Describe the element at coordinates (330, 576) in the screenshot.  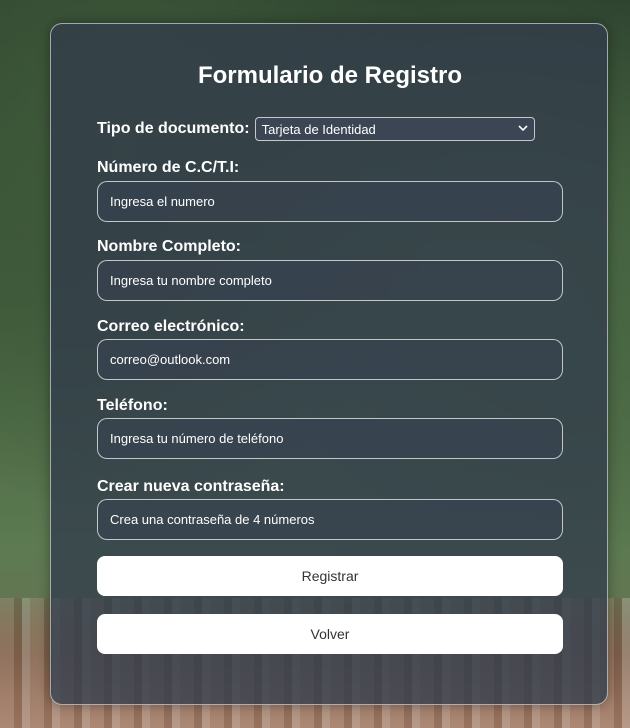
I see `register-button: Registrar` at that location.